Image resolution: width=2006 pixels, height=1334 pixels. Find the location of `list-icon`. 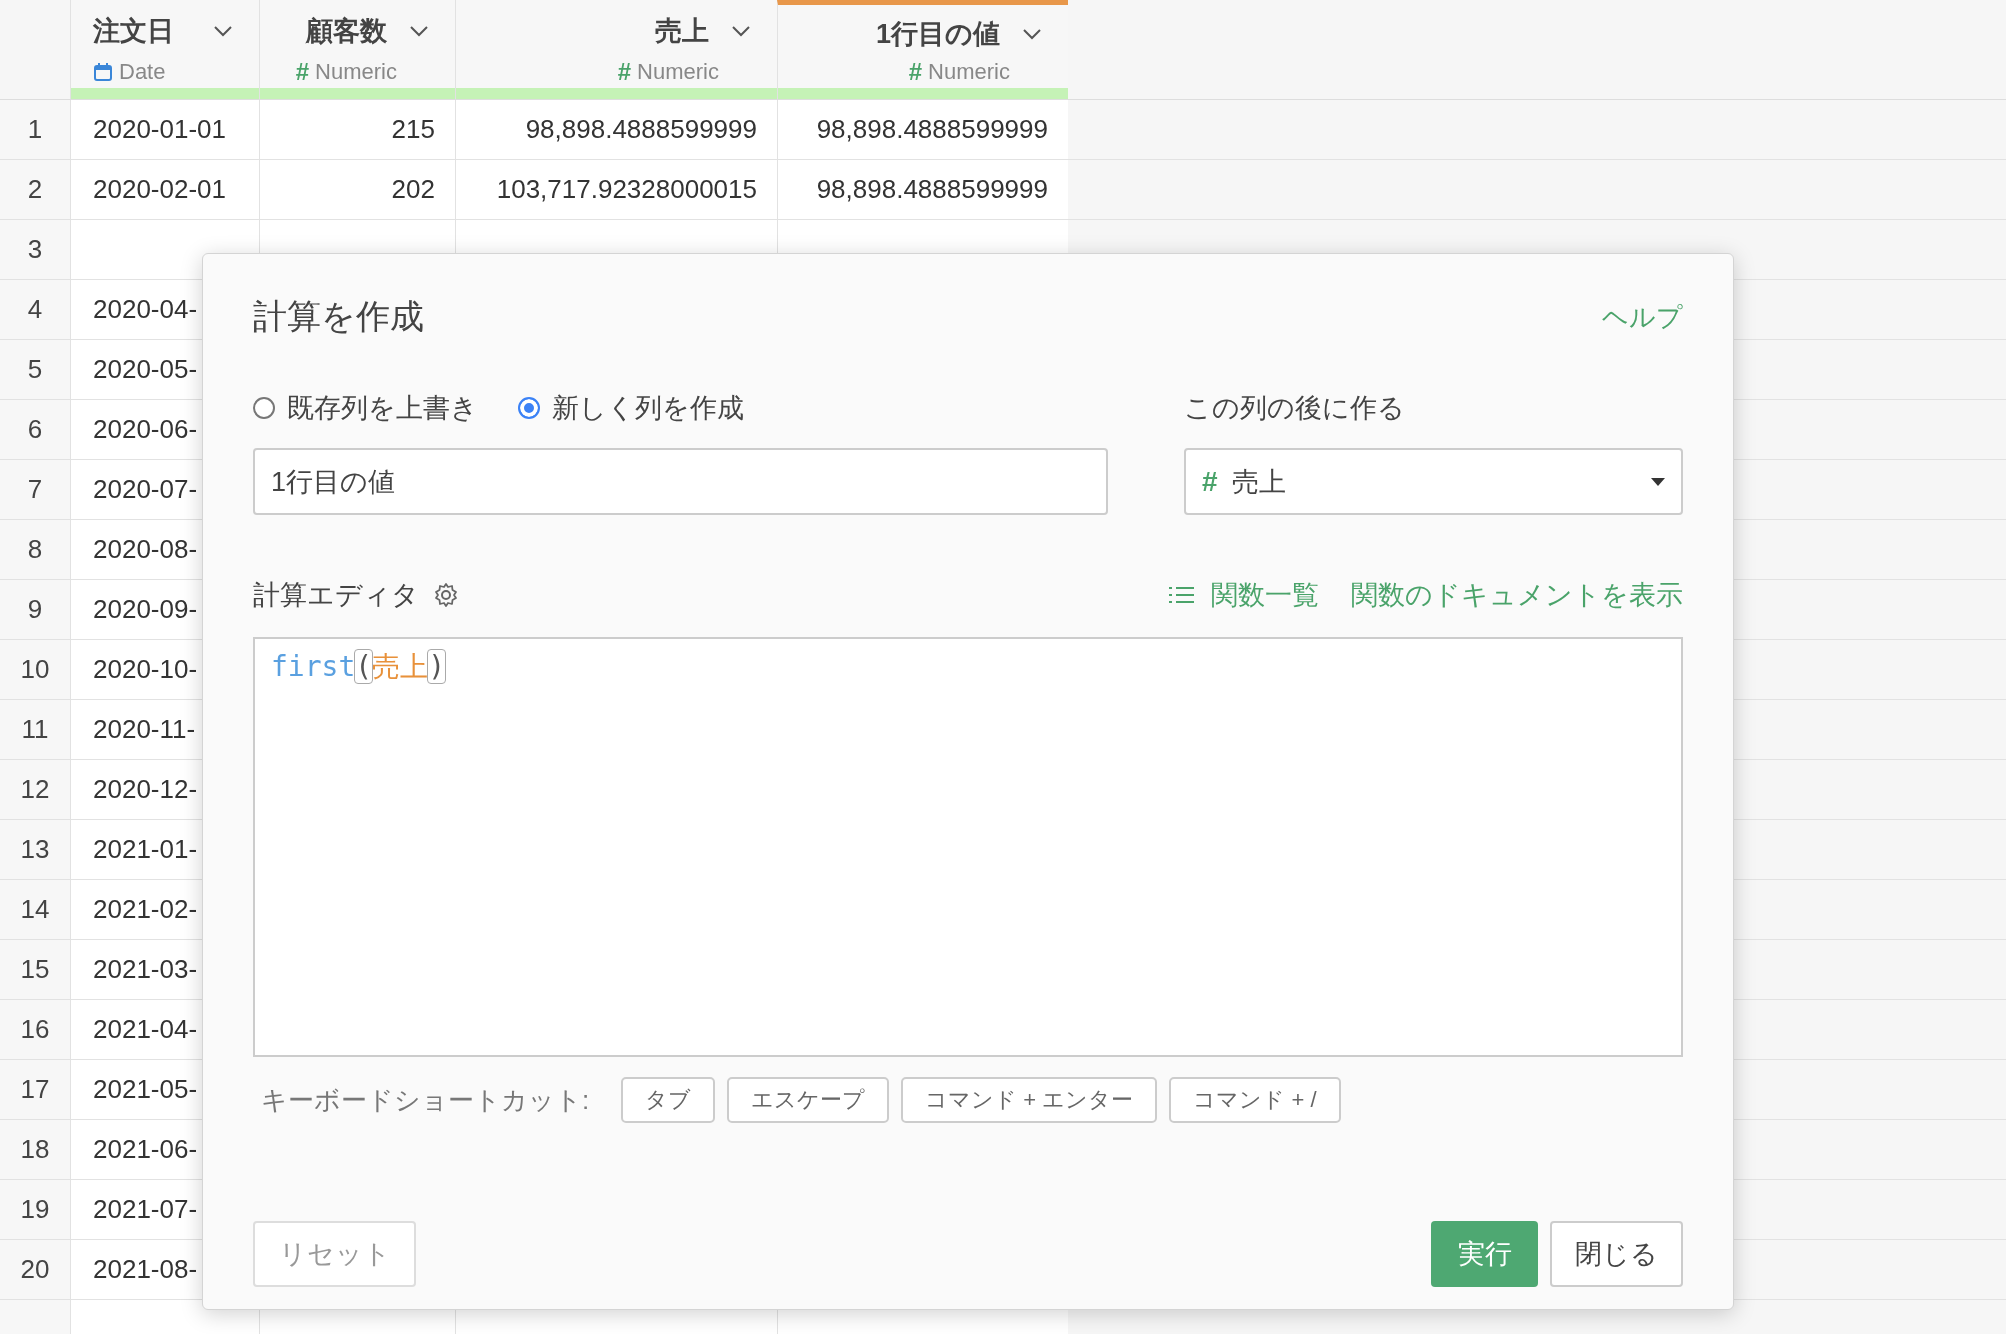

list-icon is located at coordinates (1182, 595).